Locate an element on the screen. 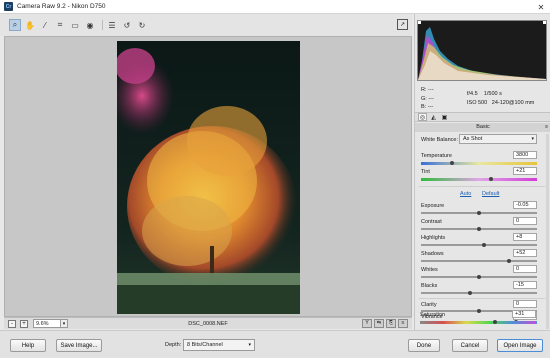 Image resolution: width=550 pixels, height=358 pixels. highlights-value: +8 is located at coordinates (525, 237).